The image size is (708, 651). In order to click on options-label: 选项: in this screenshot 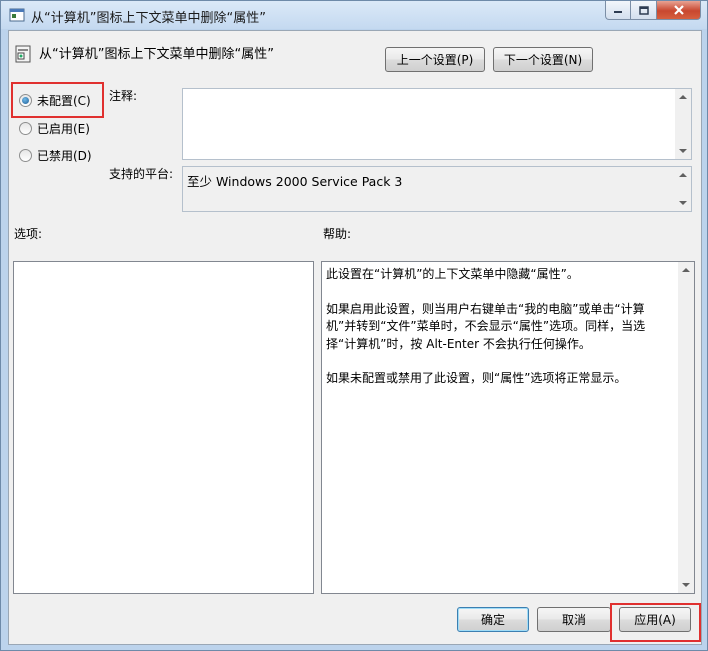, I will do `click(28, 234)`.